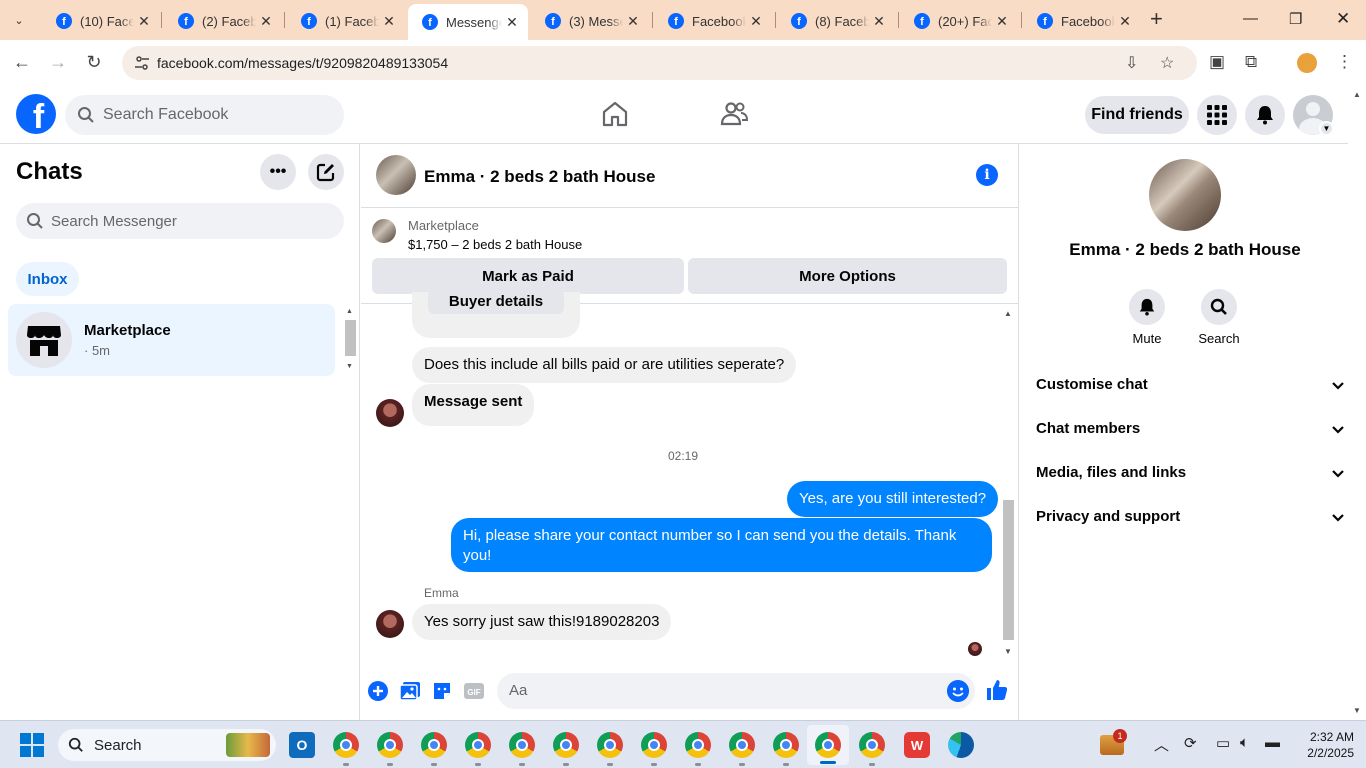 Image resolution: width=1366 pixels, height=768 pixels. What do you see at coordinates (1147, 307) in the screenshot?
I see `mute-button` at bounding box center [1147, 307].